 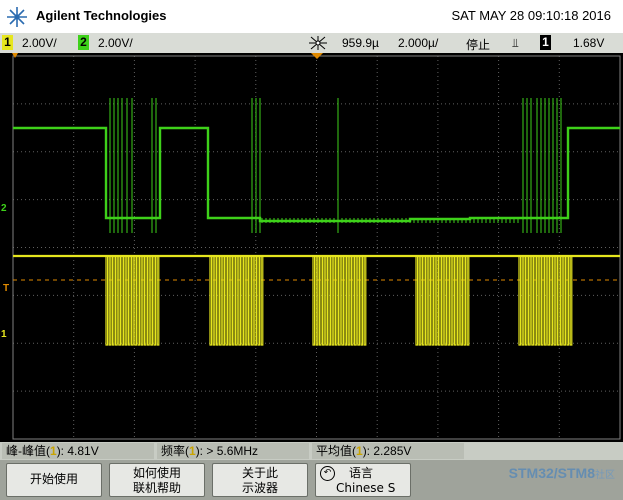 What do you see at coordinates (4, 334) in the screenshot?
I see `channel-1-marker: 1` at bounding box center [4, 334].